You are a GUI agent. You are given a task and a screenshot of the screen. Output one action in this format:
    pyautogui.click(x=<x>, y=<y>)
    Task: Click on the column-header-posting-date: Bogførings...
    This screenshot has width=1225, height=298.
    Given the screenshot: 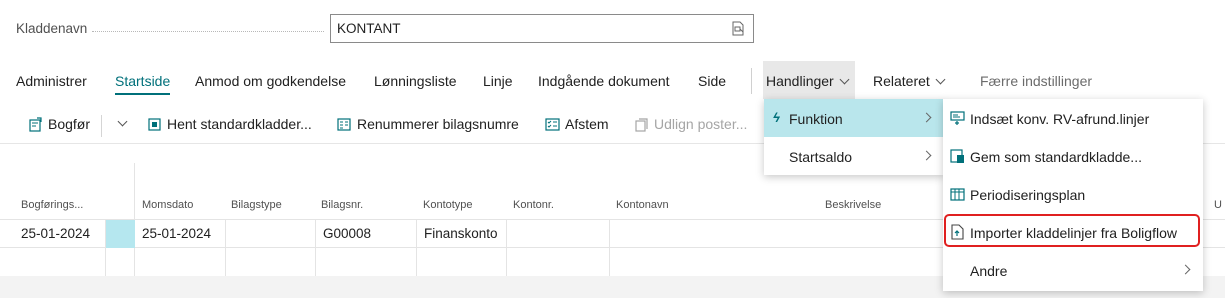 What is the action you would take?
    pyautogui.click(x=52, y=205)
    